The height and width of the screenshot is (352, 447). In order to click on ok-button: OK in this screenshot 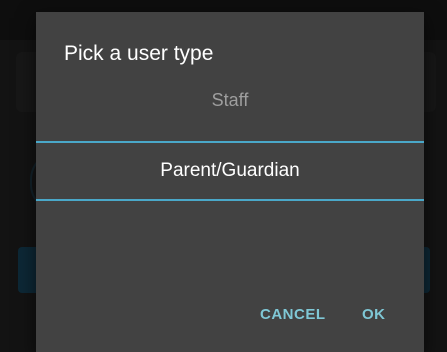, I will do `click(374, 314)`.